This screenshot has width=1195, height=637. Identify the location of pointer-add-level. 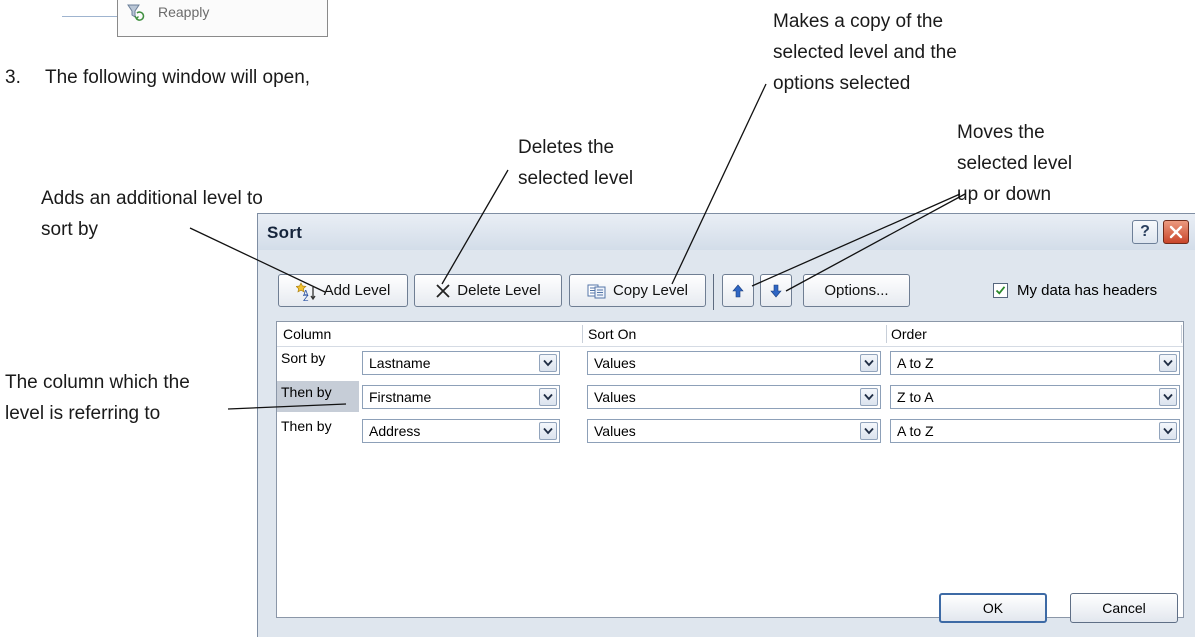
(257, 260).